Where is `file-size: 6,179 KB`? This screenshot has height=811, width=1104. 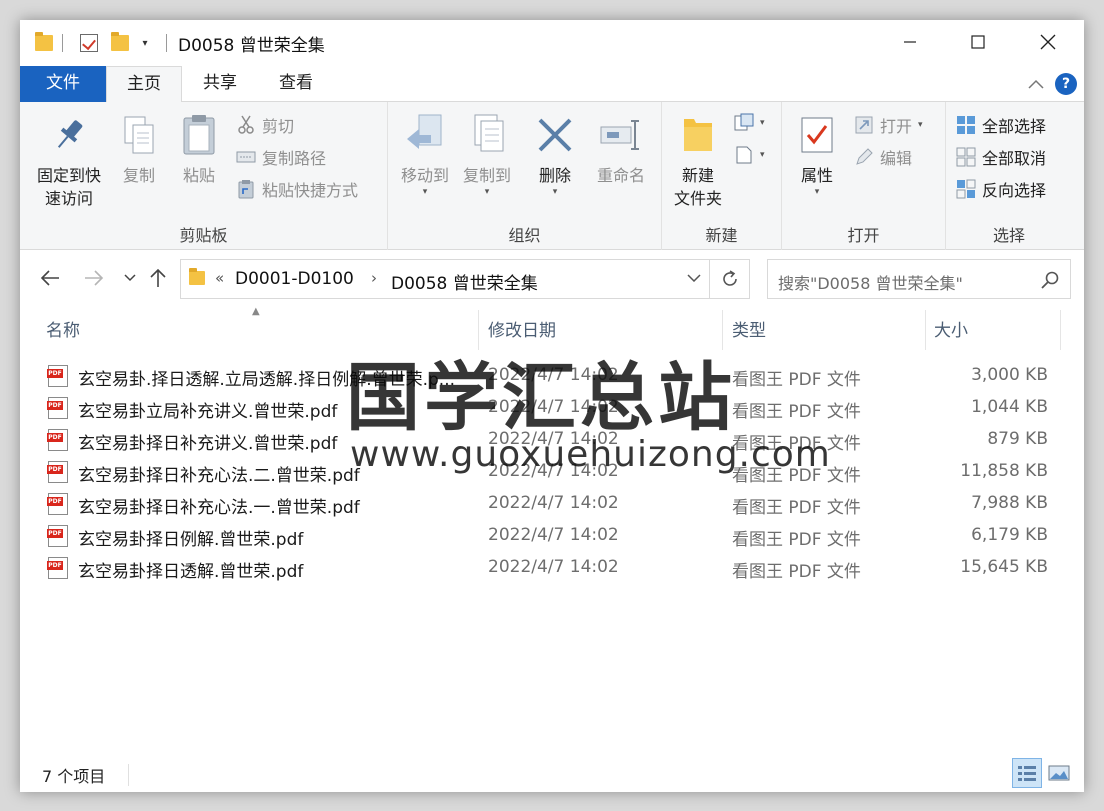
file-size: 6,179 KB is located at coordinates (1009, 535).